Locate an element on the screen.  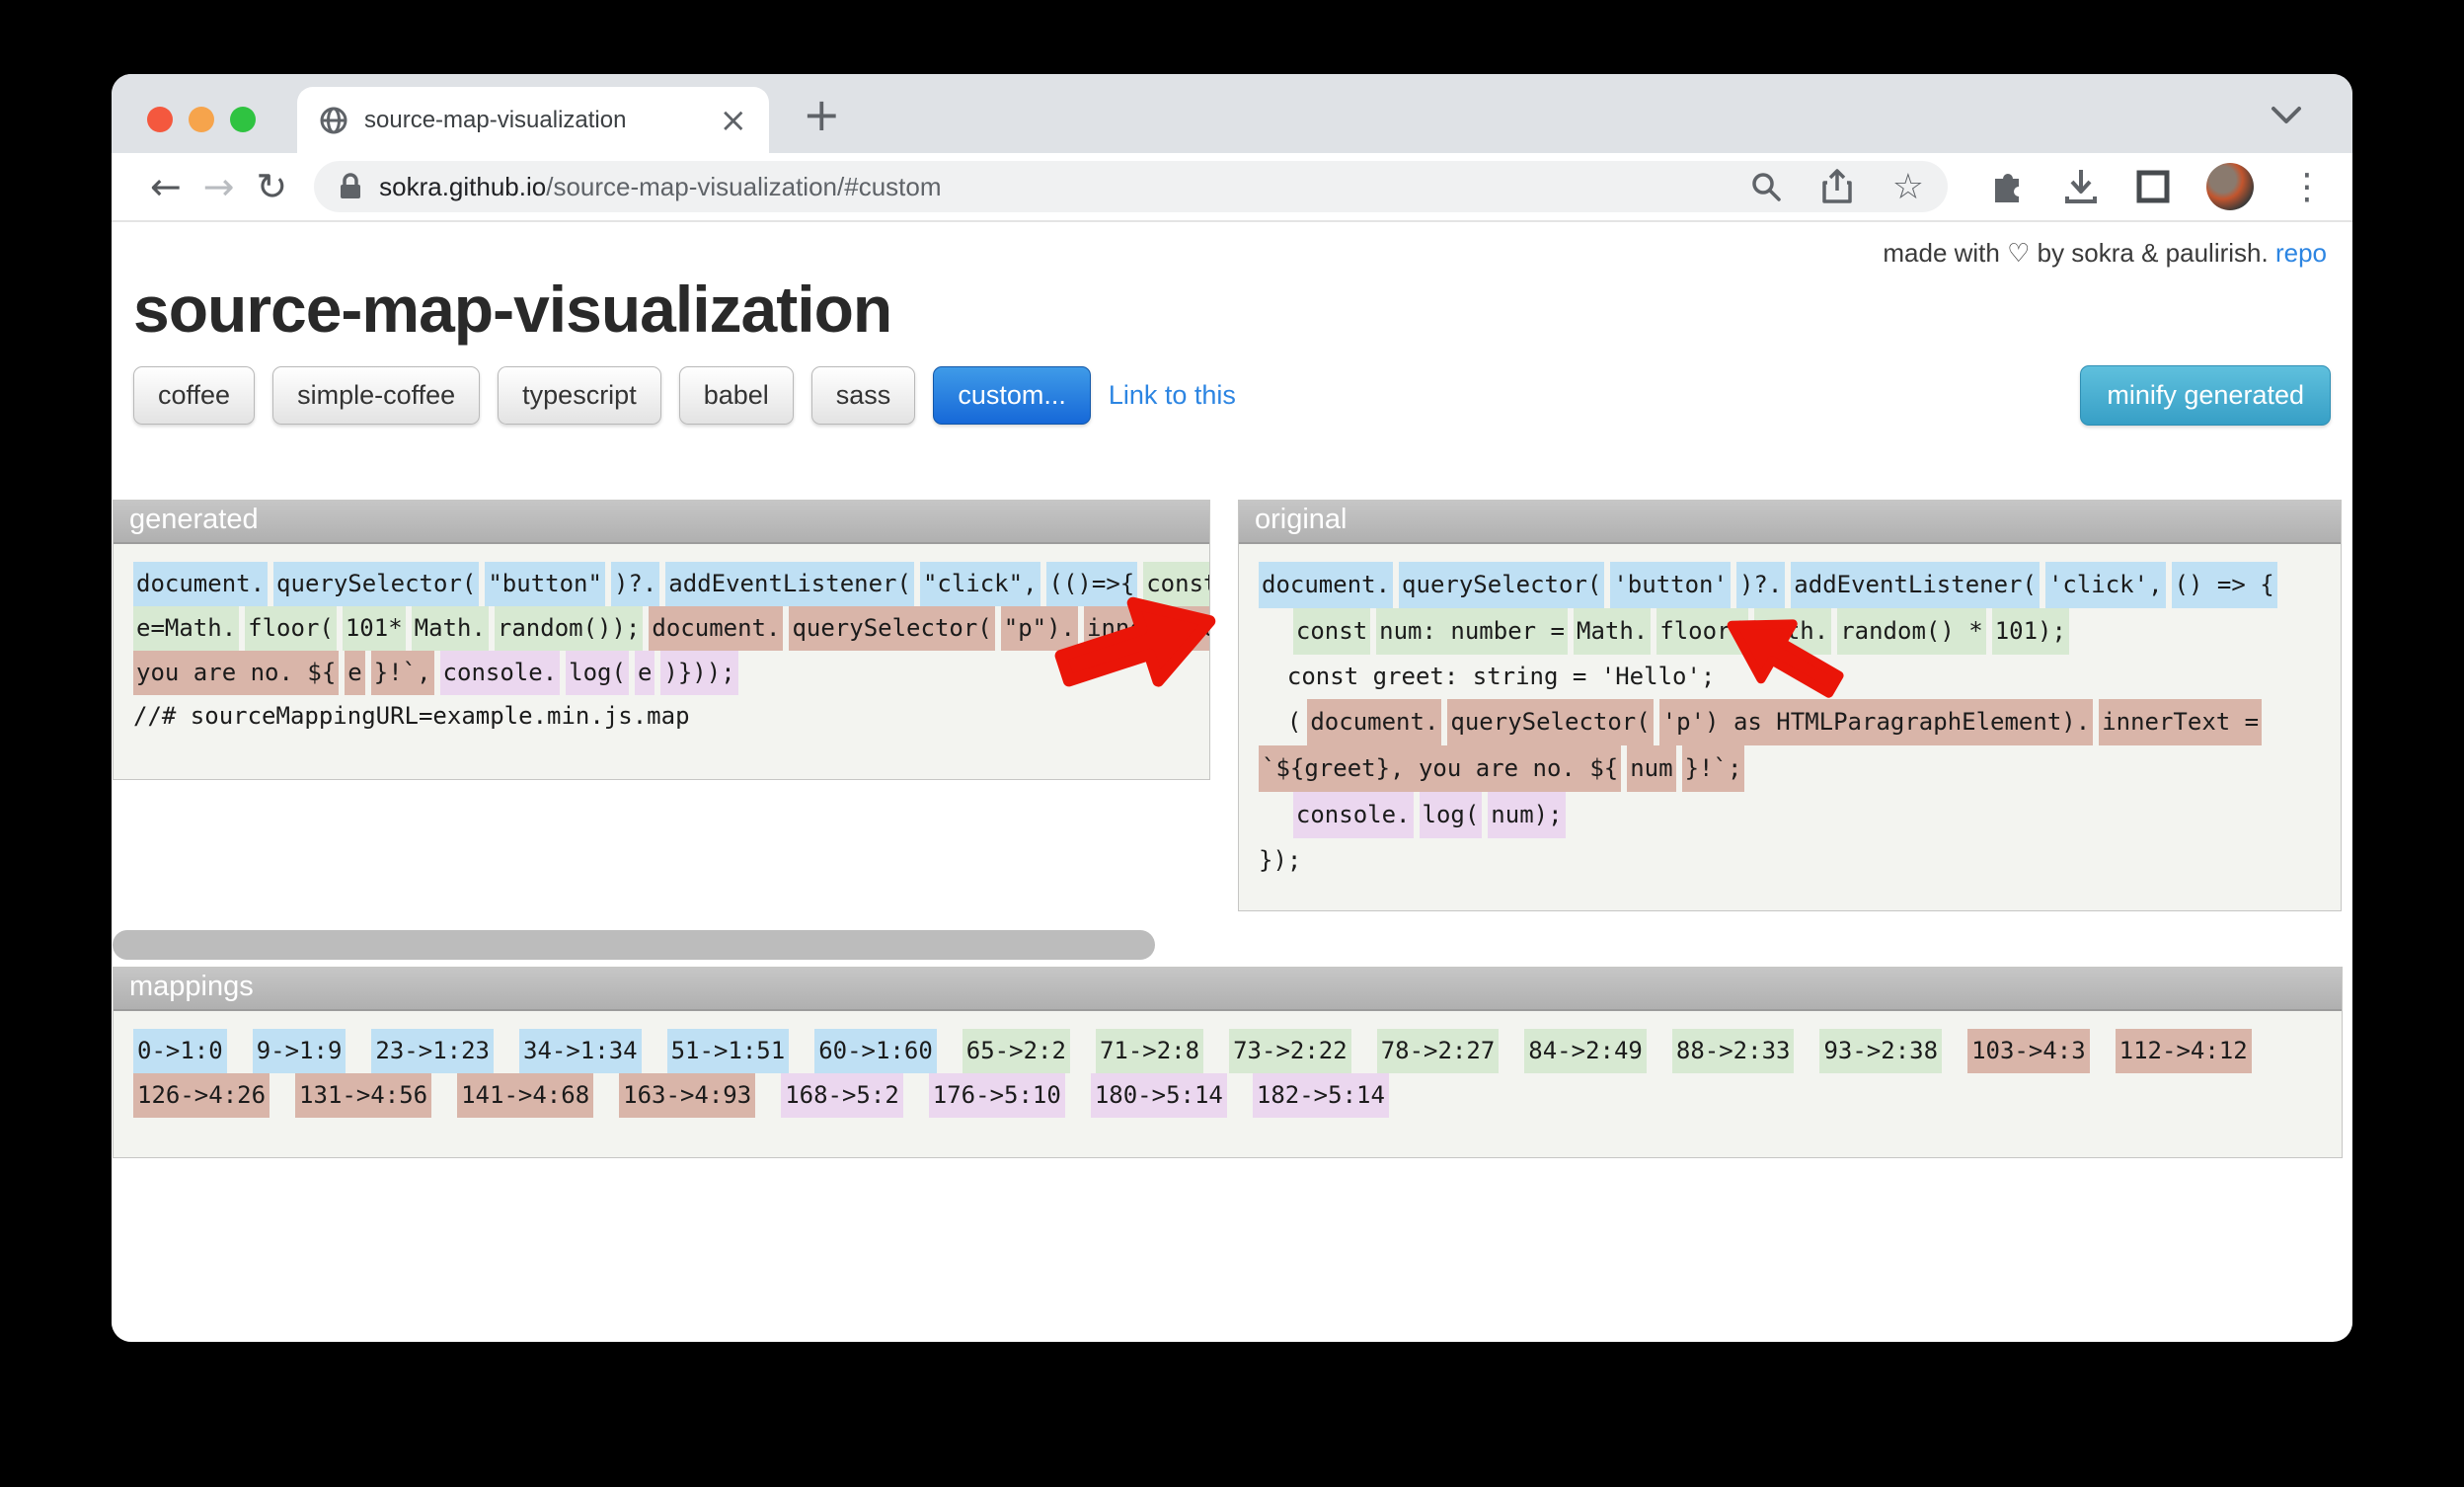
mapping-chip: 112->4:12 is located at coordinates (2183, 1051).